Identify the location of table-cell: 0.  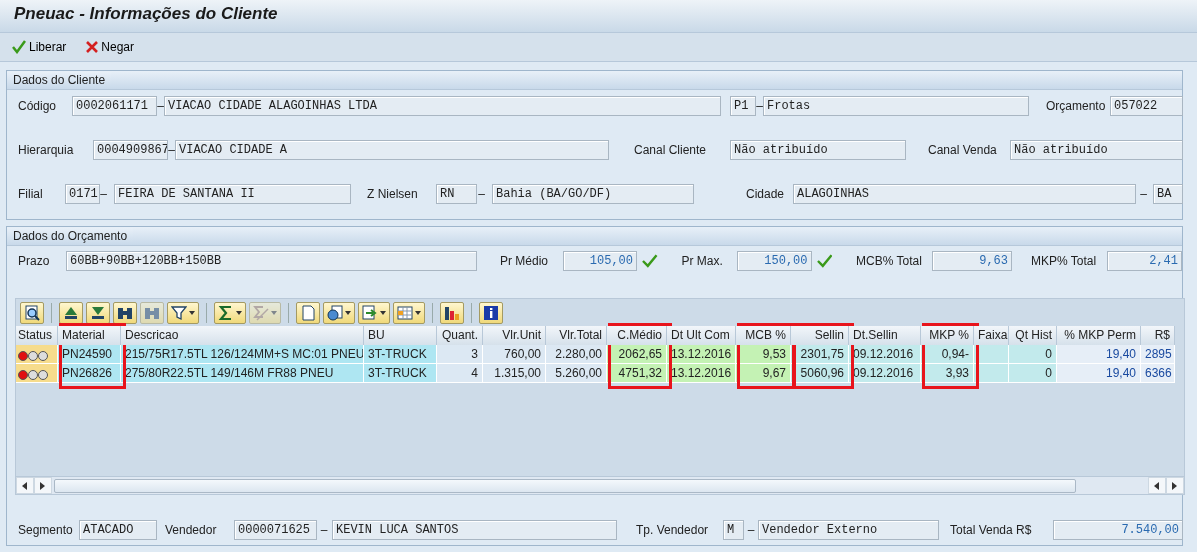
(1033, 354).